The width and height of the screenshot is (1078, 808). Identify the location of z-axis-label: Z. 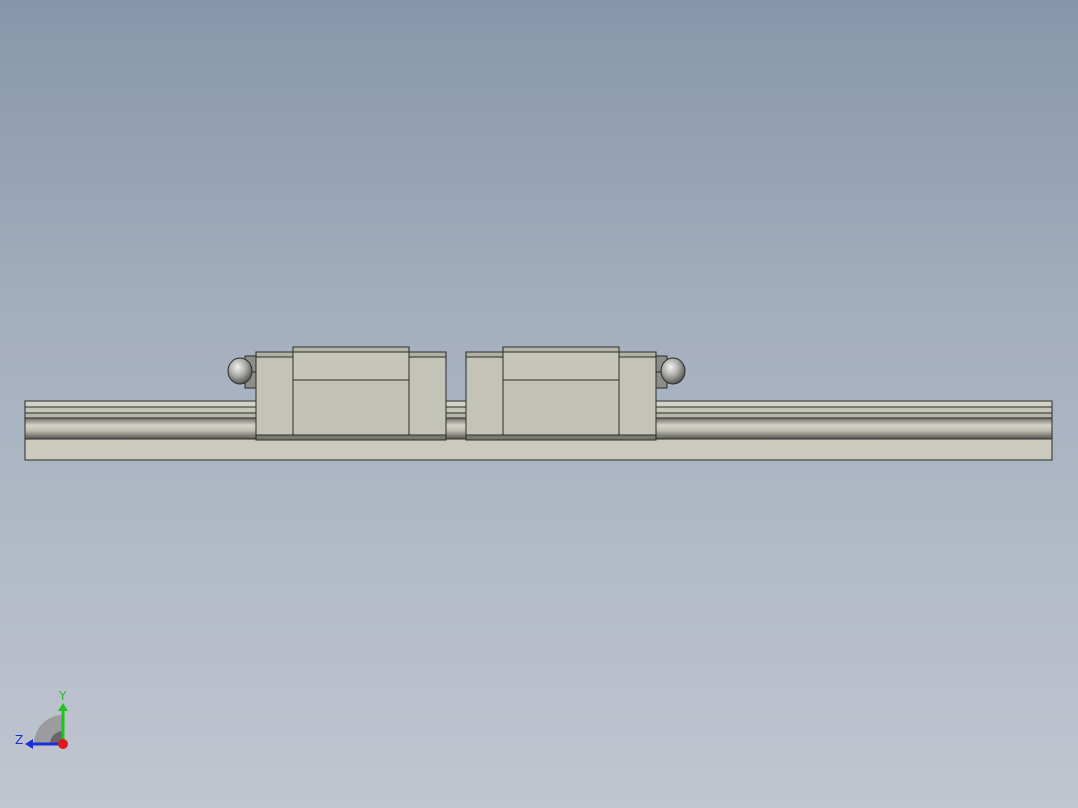
(19, 740).